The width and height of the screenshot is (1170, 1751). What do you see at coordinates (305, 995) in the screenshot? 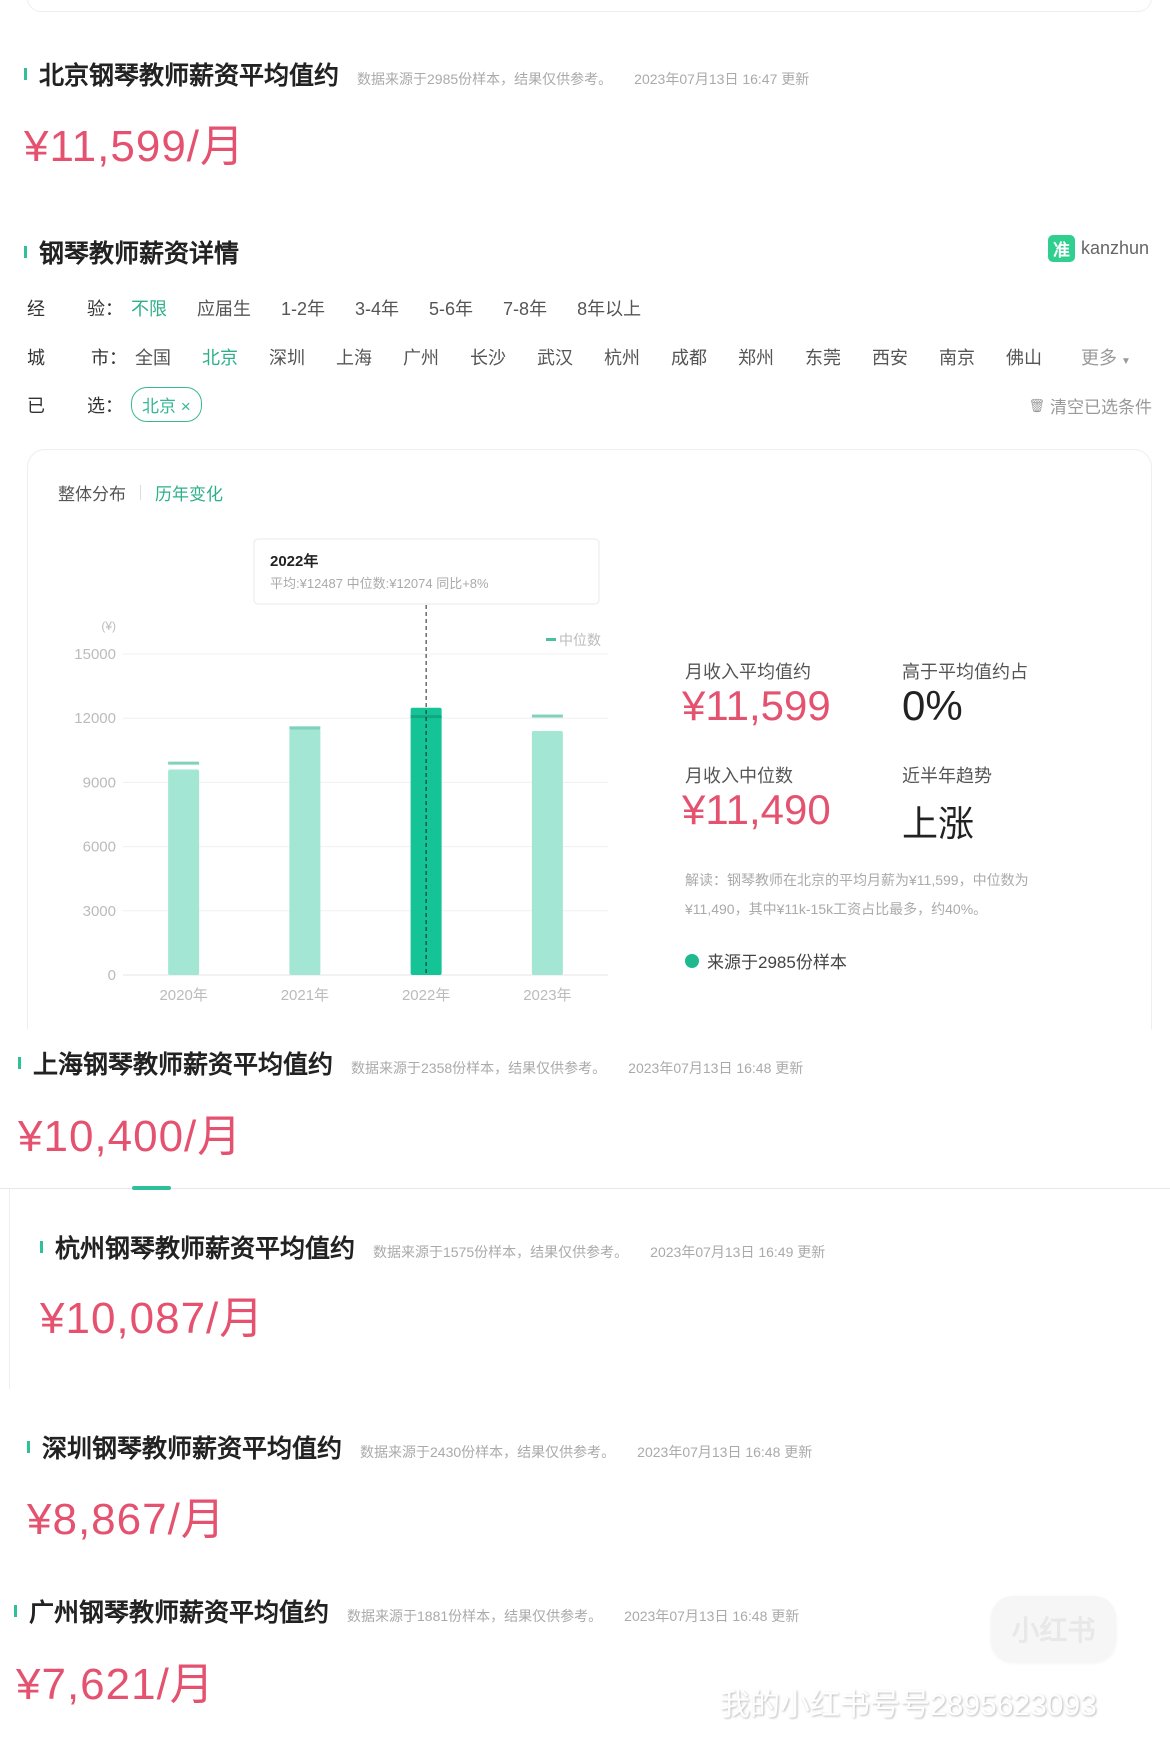
I see `x-tick-label: 2021年` at bounding box center [305, 995].